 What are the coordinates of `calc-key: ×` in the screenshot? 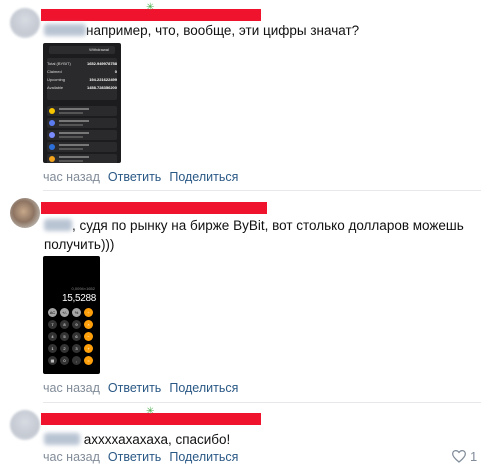 It's located at (88, 324).